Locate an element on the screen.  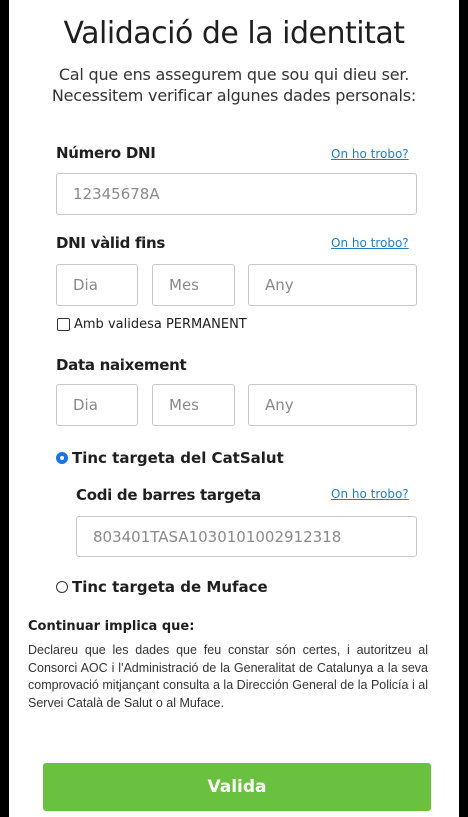
catsalut-option: Tinc targeta del CatSalut is located at coordinates (170, 458).